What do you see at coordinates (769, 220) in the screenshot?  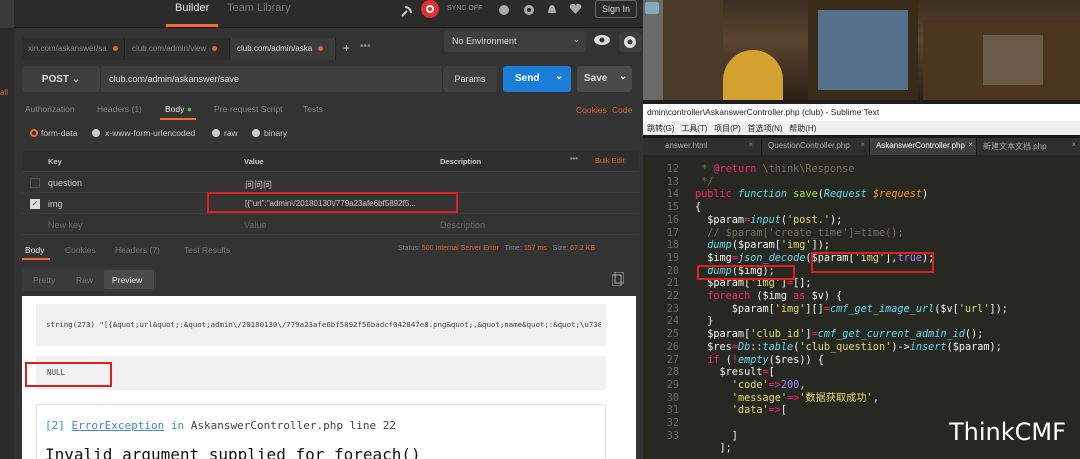 I see `code-line: $param=input('post.');` at bounding box center [769, 220].